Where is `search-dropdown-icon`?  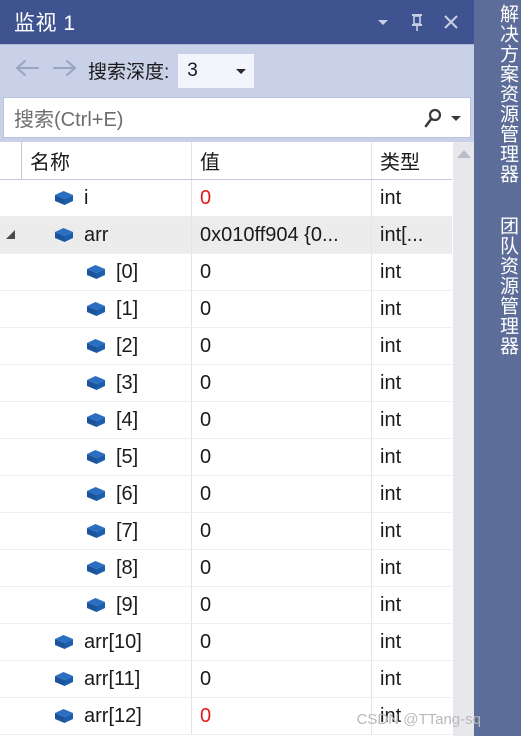 search-dropdown-icon is located at coordinates (456, 118).